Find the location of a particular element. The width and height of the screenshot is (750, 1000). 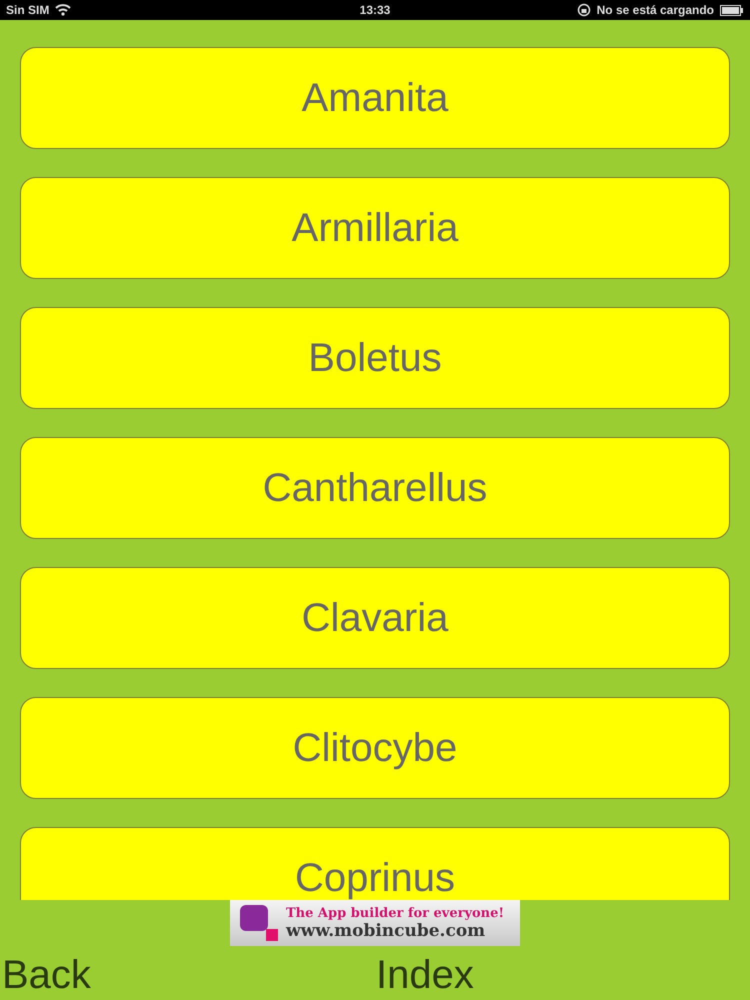

carrier-label: Sin SIM is located at coordinates (28, 10).